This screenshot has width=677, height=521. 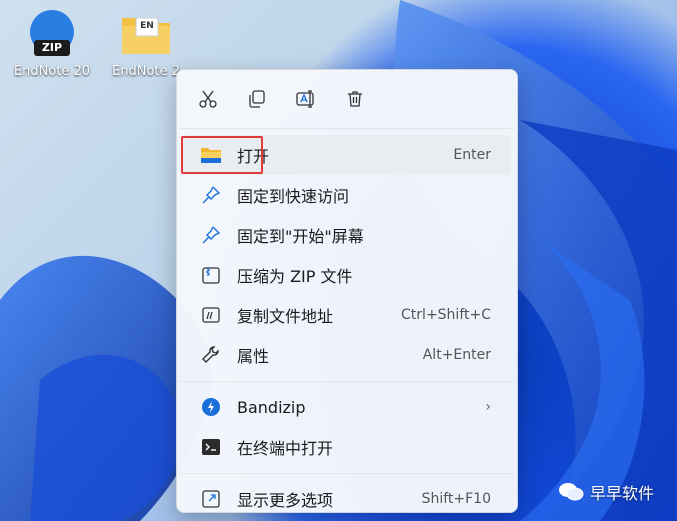 I want to click on menu-item-open: 打开 Enter, so click(x=346, y=155).